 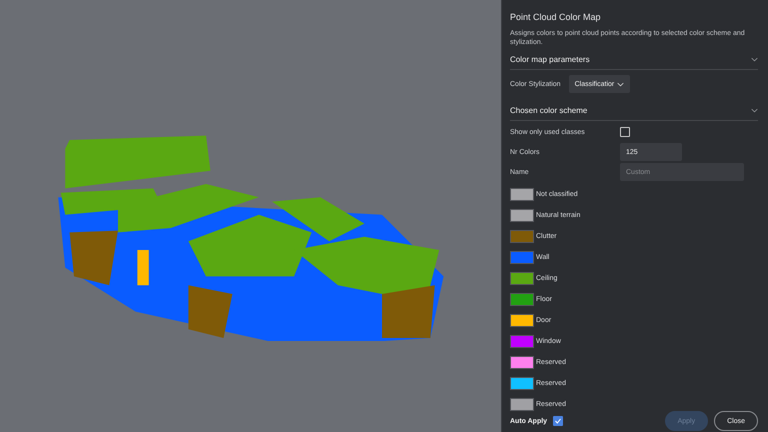 I want to click on section-header: Color map parameters, so click(x=634, y=58).